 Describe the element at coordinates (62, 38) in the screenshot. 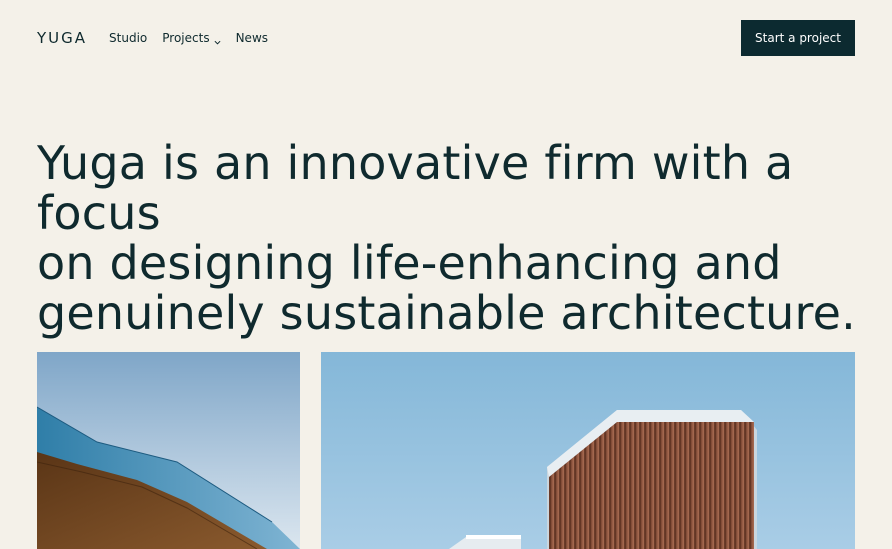

I see `logo: YUGA` at that location.